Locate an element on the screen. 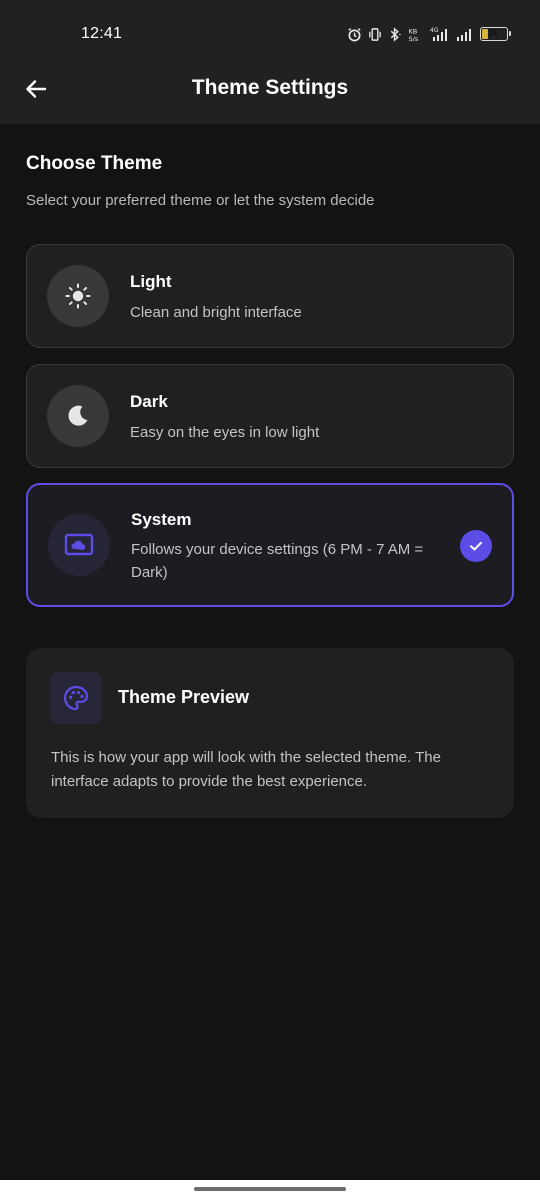 Image resolution: width=540 pixels, height=1200 pixels. battery-icon: 24 is located at coordinates (495, 34).